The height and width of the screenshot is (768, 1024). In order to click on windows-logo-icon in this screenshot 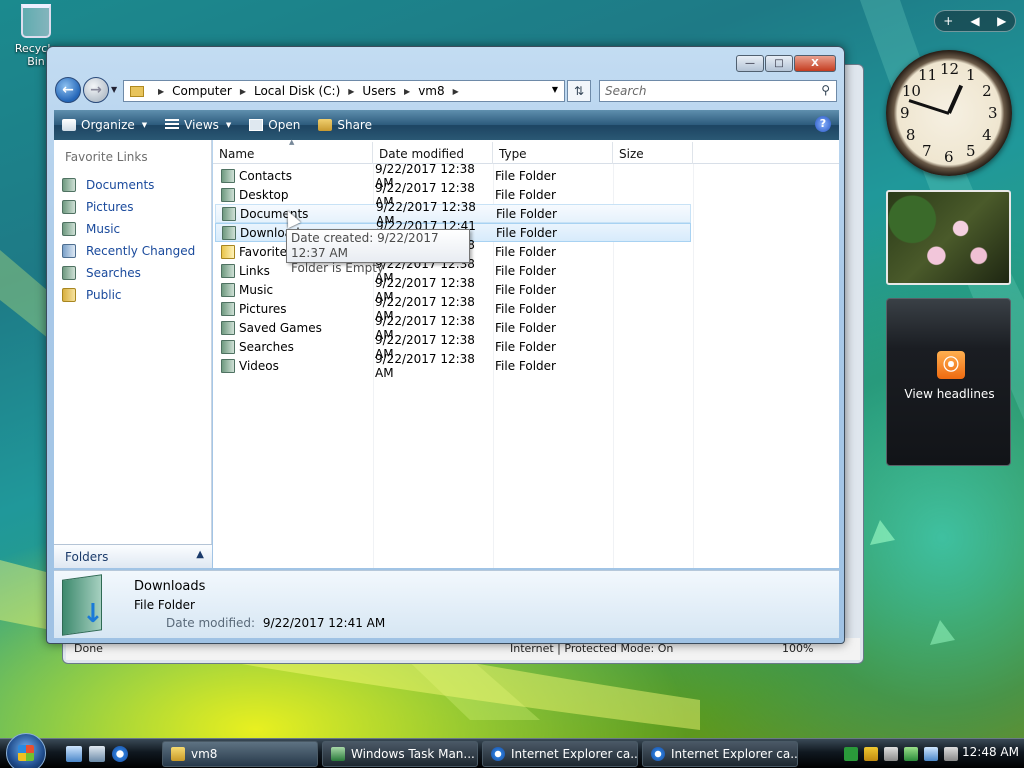, I will do `click(26, 753)`.